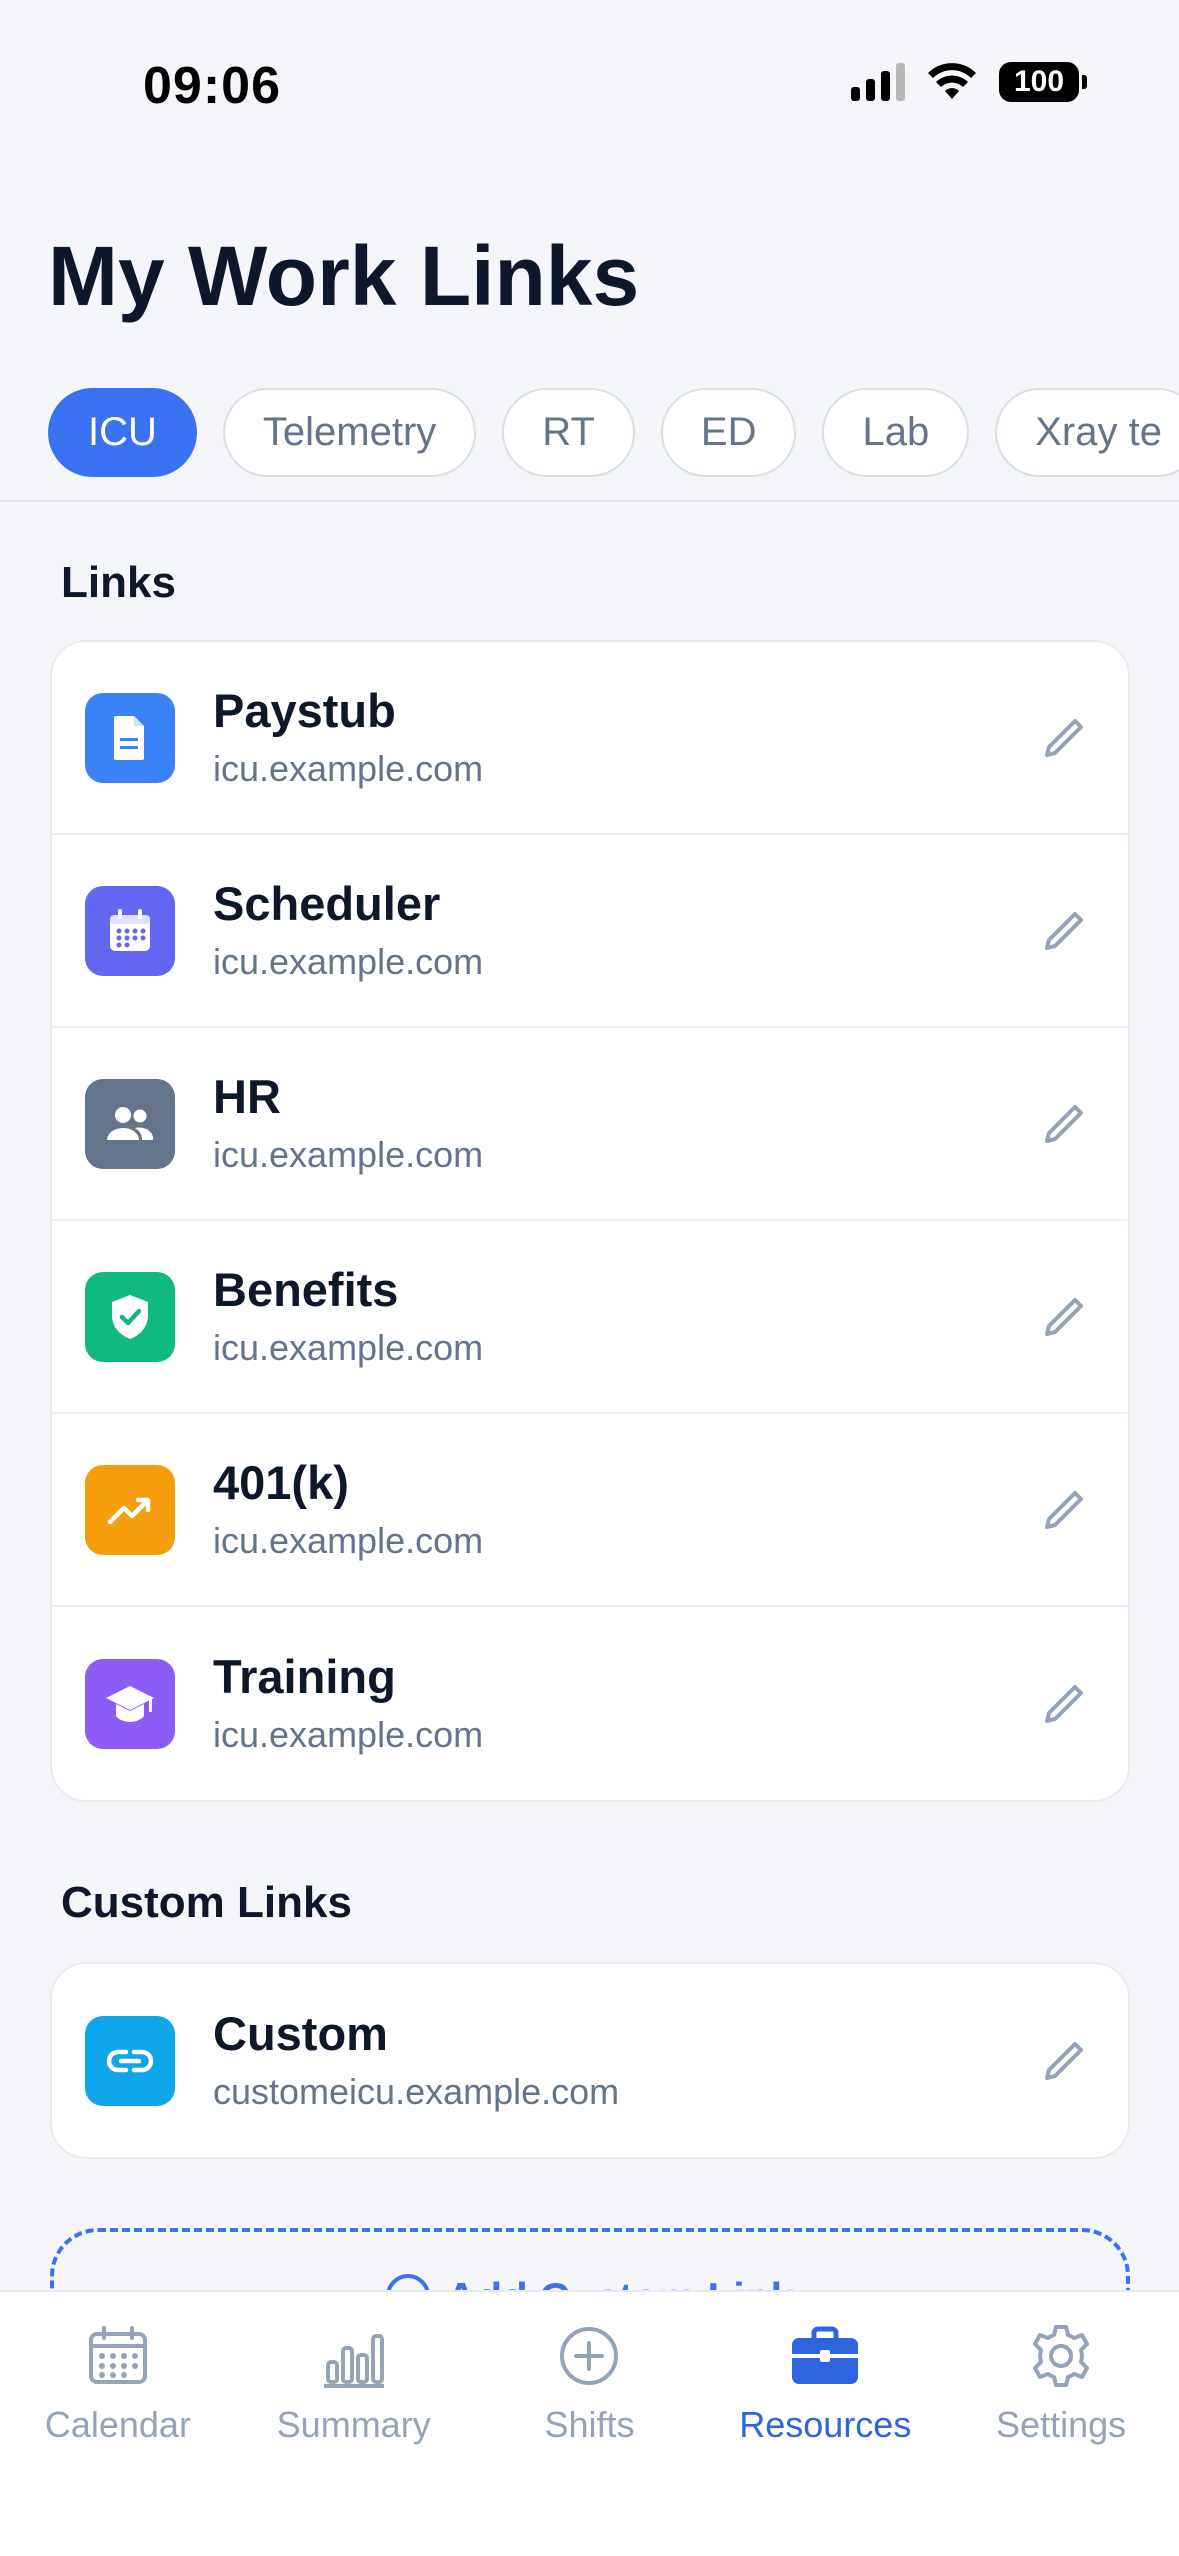 The height and width of the screenshot is (2556, 1179). What do you see at coordinates (589, 501) in the screenshot?
I see `tabs-divider` at bounding box center [589, 501].